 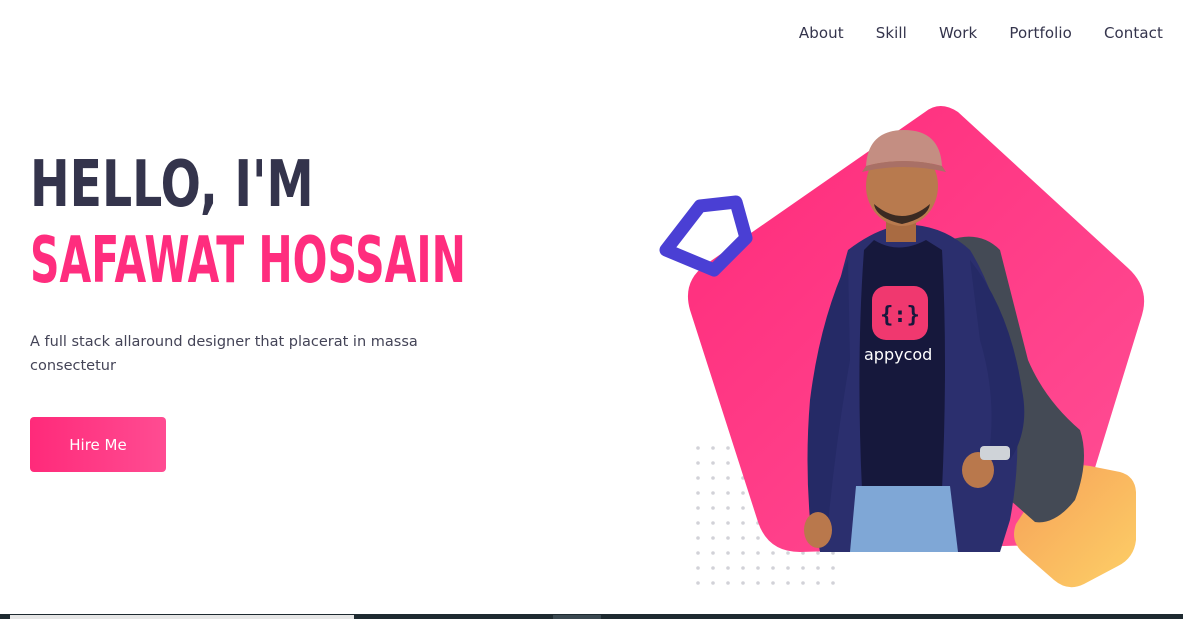 What do you see at coordinates (172, 185) in the screenshot?
I see `hero-greeting: HELLO, I'M` at bounding box center [172, 185].